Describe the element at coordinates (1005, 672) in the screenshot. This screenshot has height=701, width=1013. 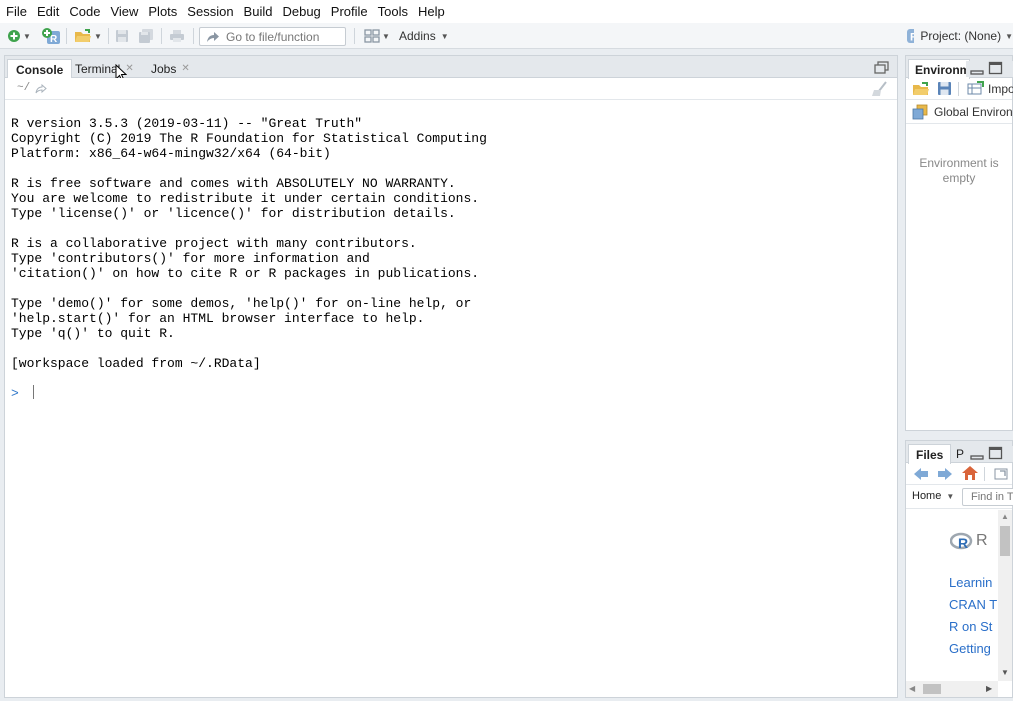
I see `scroll-down-icon: ▼` at that location.